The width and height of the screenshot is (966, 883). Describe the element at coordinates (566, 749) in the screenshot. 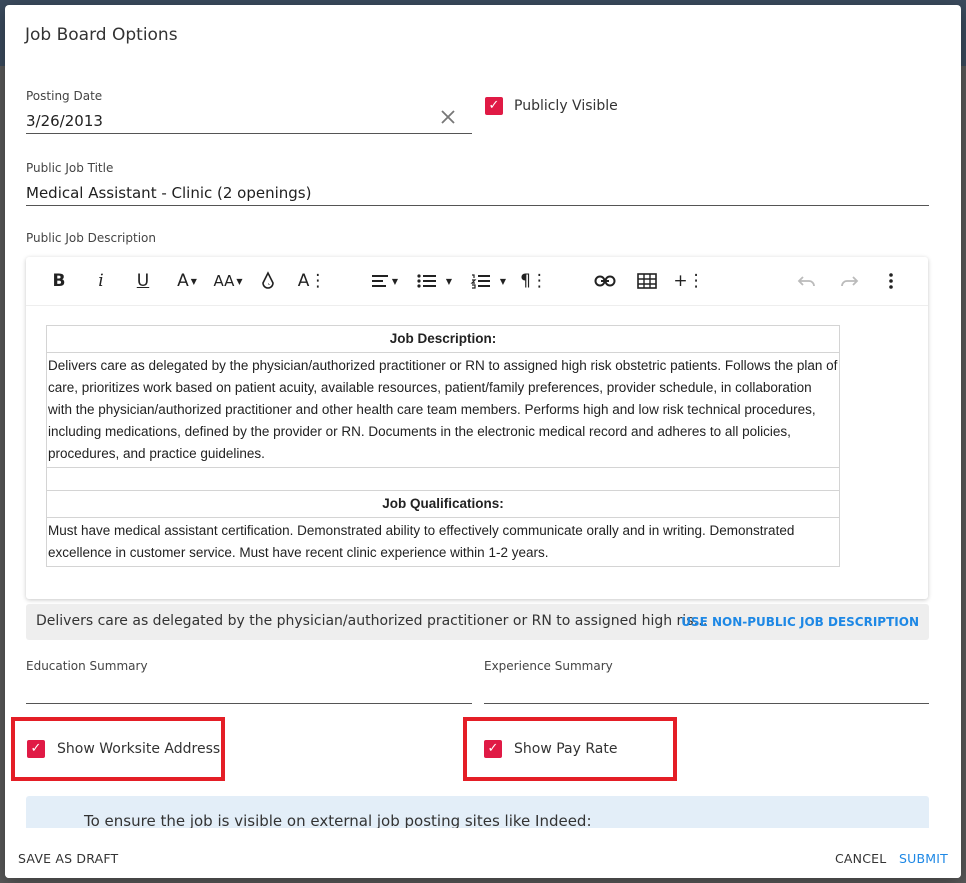

I see `show-pay-rate-label: Show Pay Rate` at that location.